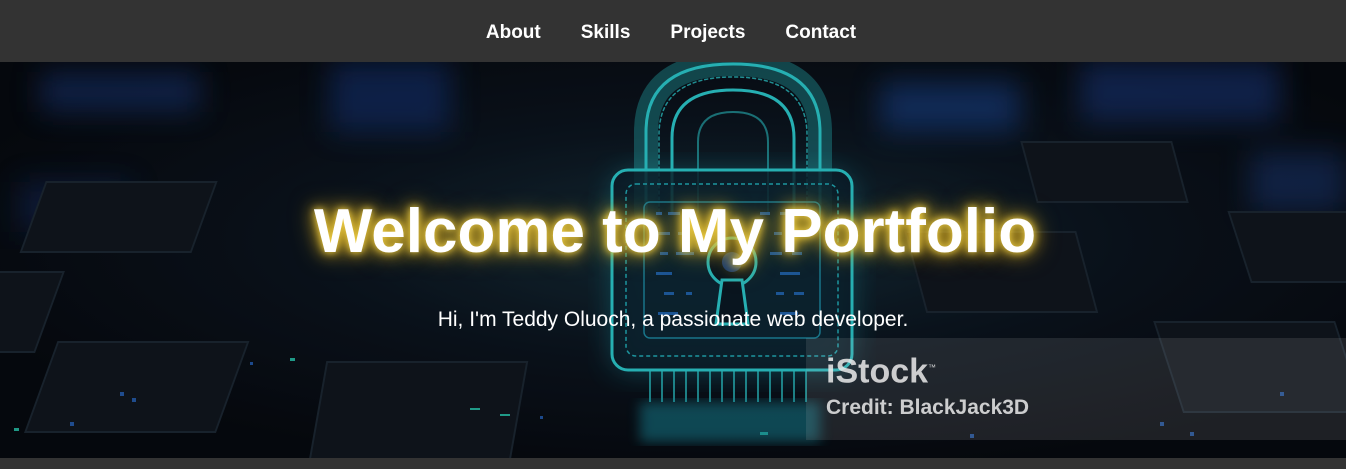 The image size is (1346, 469). I want to click on nav-link-contact: Contact, so click(820, 31).